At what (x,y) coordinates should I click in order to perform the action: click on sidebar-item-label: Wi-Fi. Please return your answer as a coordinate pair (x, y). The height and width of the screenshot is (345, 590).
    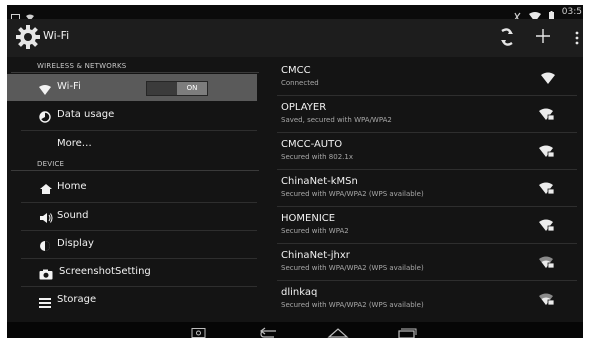
    Looking at the image, I should click on (69, 86).